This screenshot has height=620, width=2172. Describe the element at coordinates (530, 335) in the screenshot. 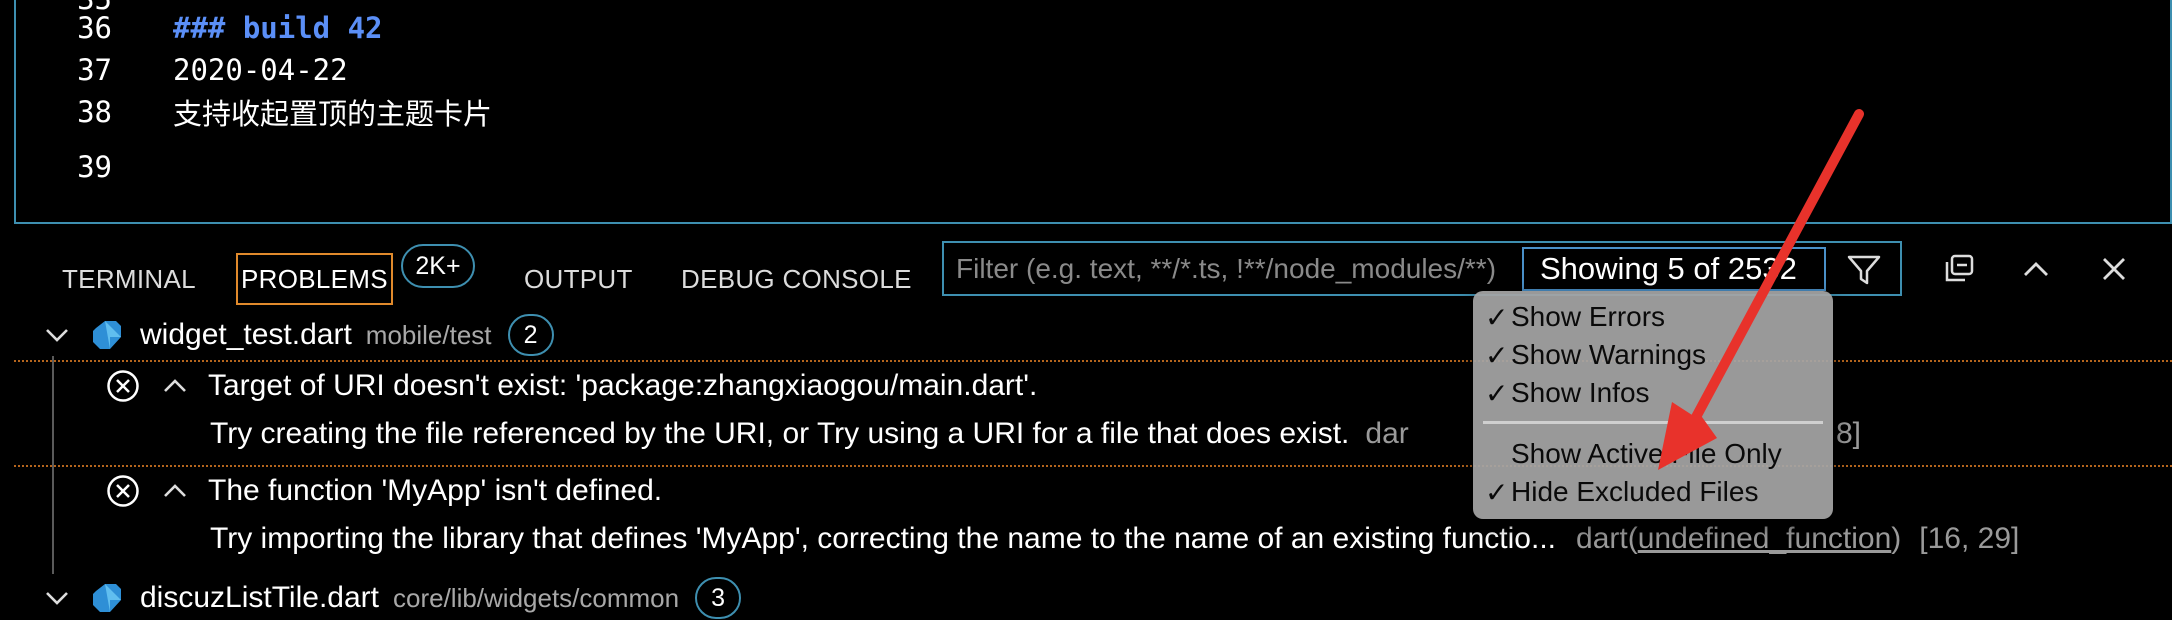

I see `file-problem-count: 2` at that location.